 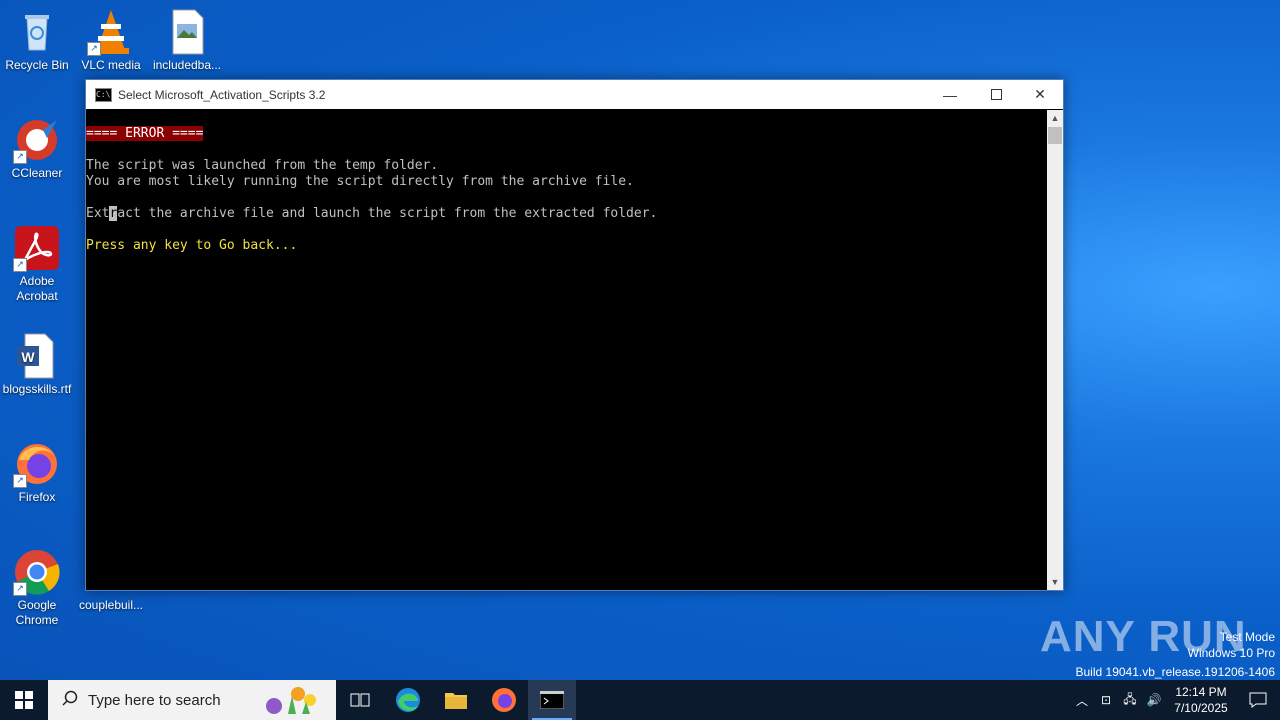 I want to click on windows-logo-icon, so click(x=24, y=700).